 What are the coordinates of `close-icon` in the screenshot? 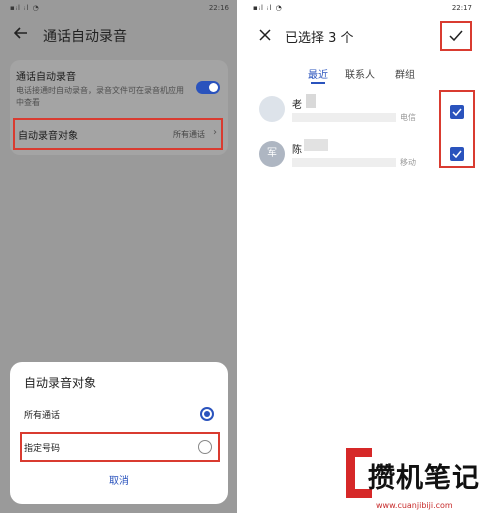 It's located at (265, 35).